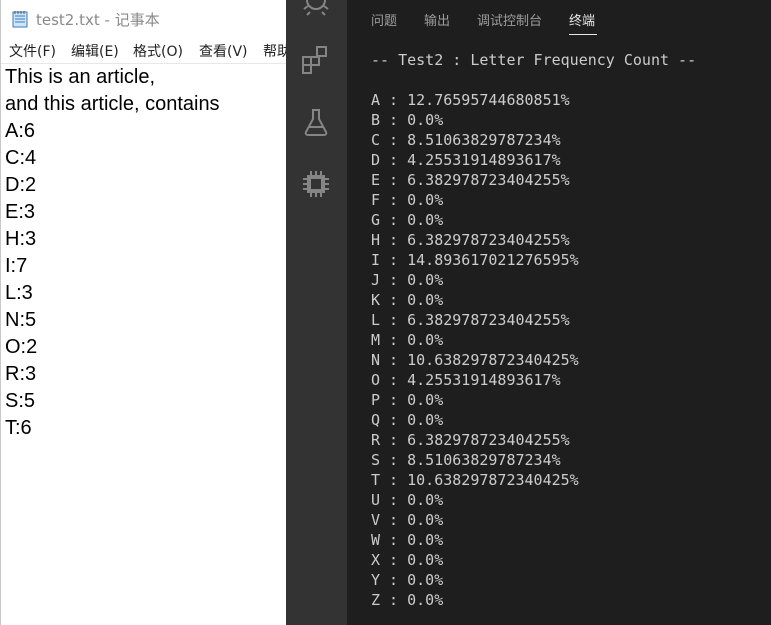 This screenshot has height=625, width=771. What do you see at coordinates (407, 560) in the screenshot?
I see `terminal-line: X : 0.0%` at bounding box center [407, 560].